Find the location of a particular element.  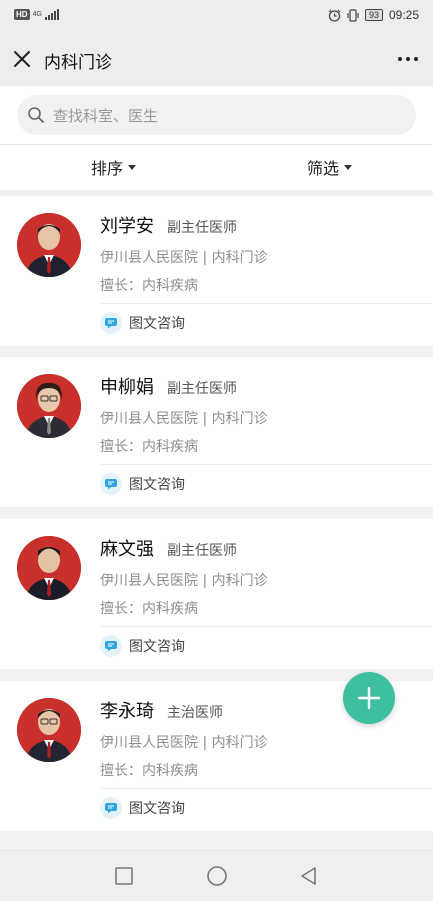

circle-icon is located at coordinates (217, 876).